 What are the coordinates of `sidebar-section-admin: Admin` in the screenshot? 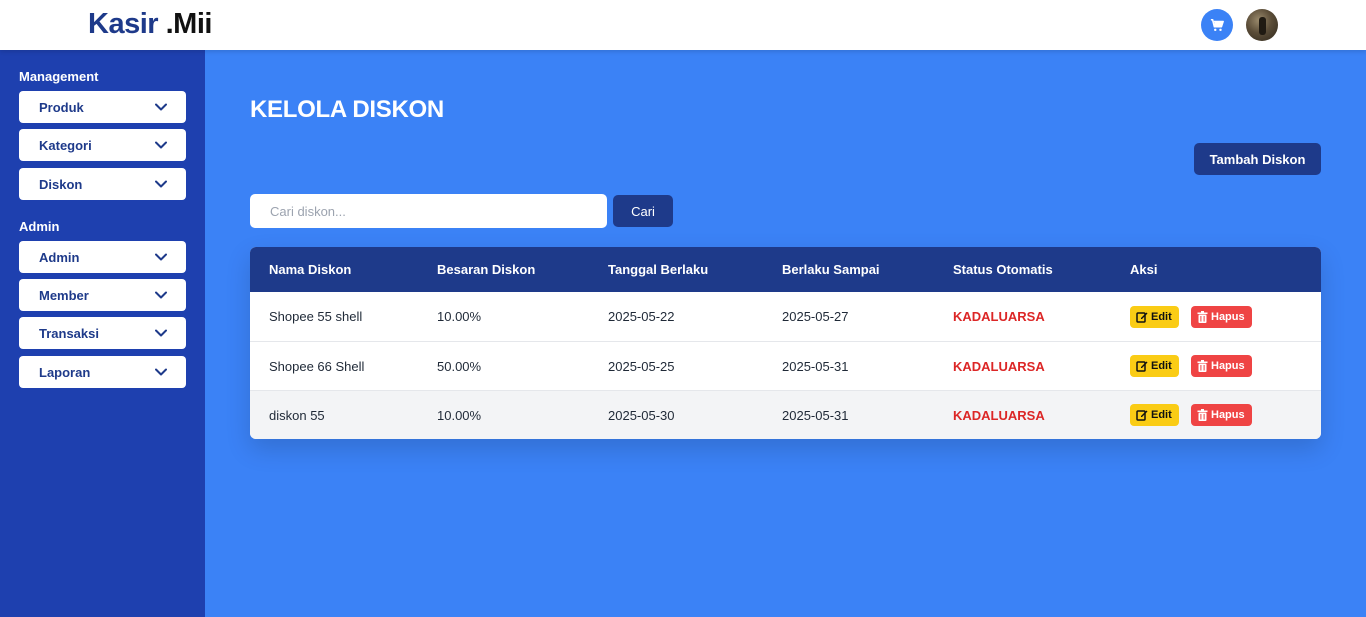 It's located at (39, 226).